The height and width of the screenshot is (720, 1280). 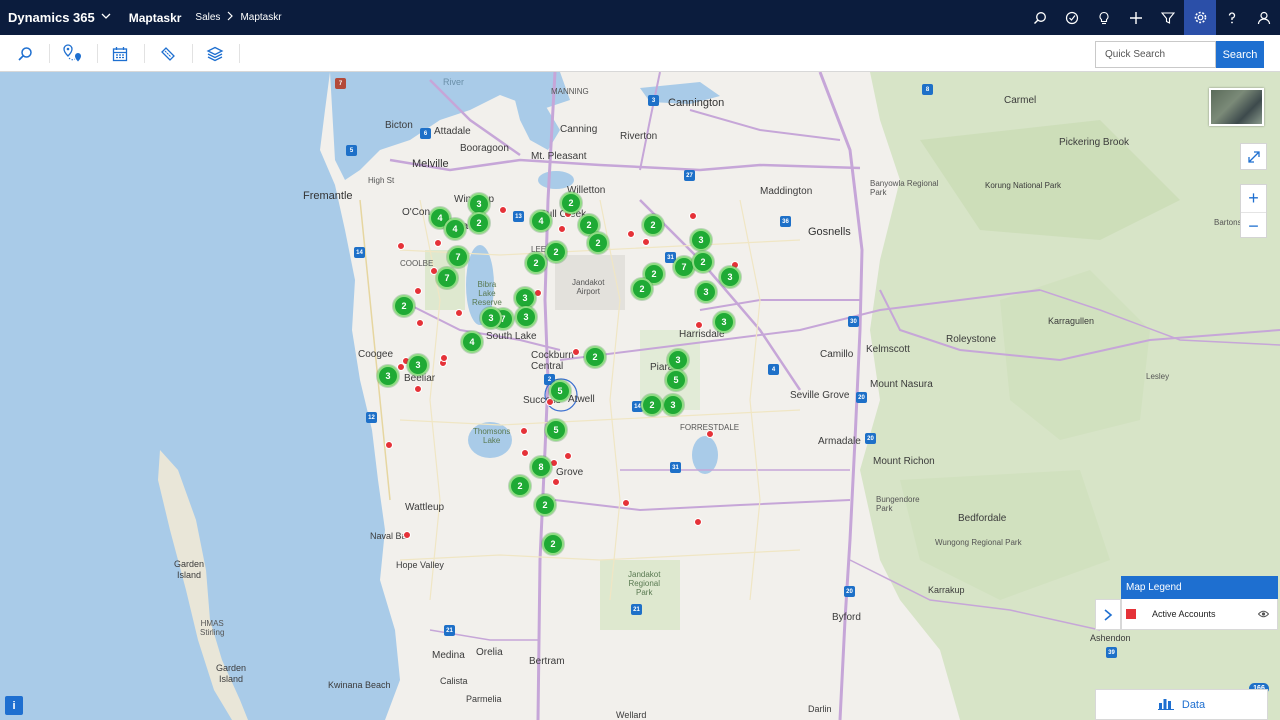 I want to click on place-label: Garden Island, so click(x=189, y=569).